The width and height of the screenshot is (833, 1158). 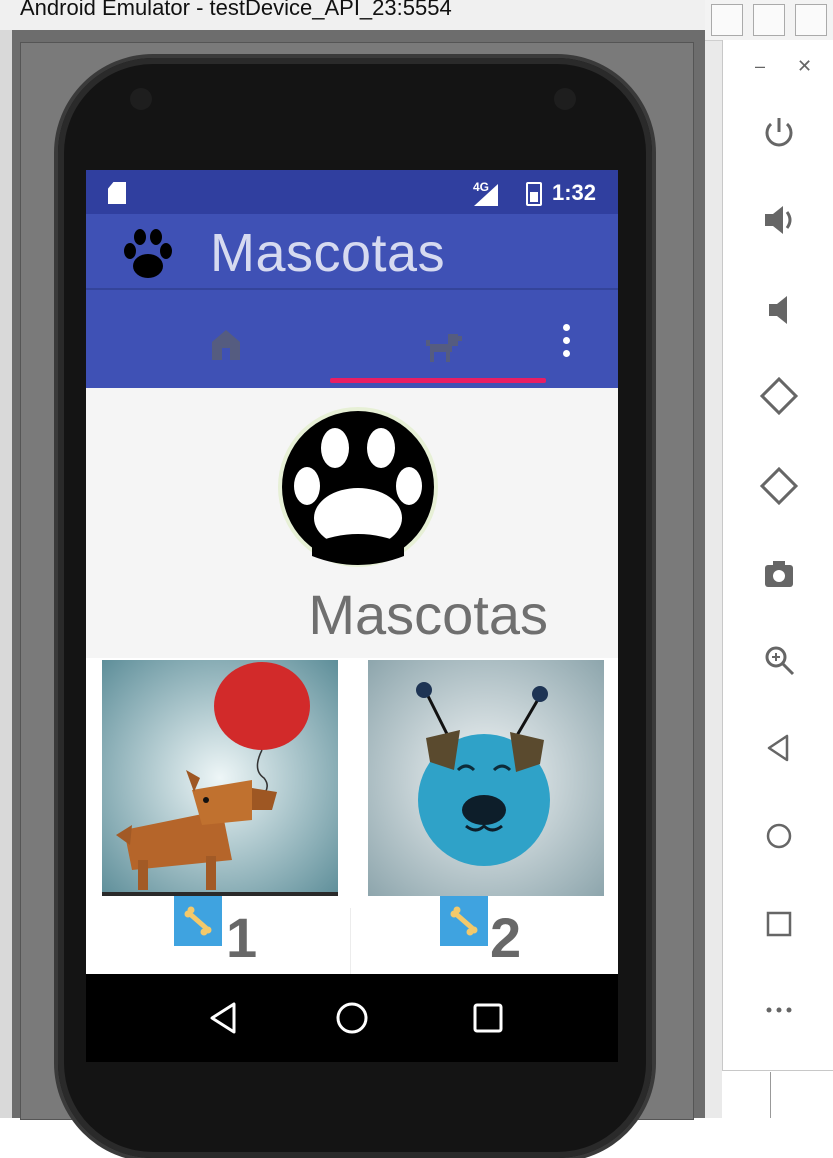 What do you see at coordinates (566, 346) in the screenshot?
I see `overflow-menu-button` at bounding box center [566, 346].